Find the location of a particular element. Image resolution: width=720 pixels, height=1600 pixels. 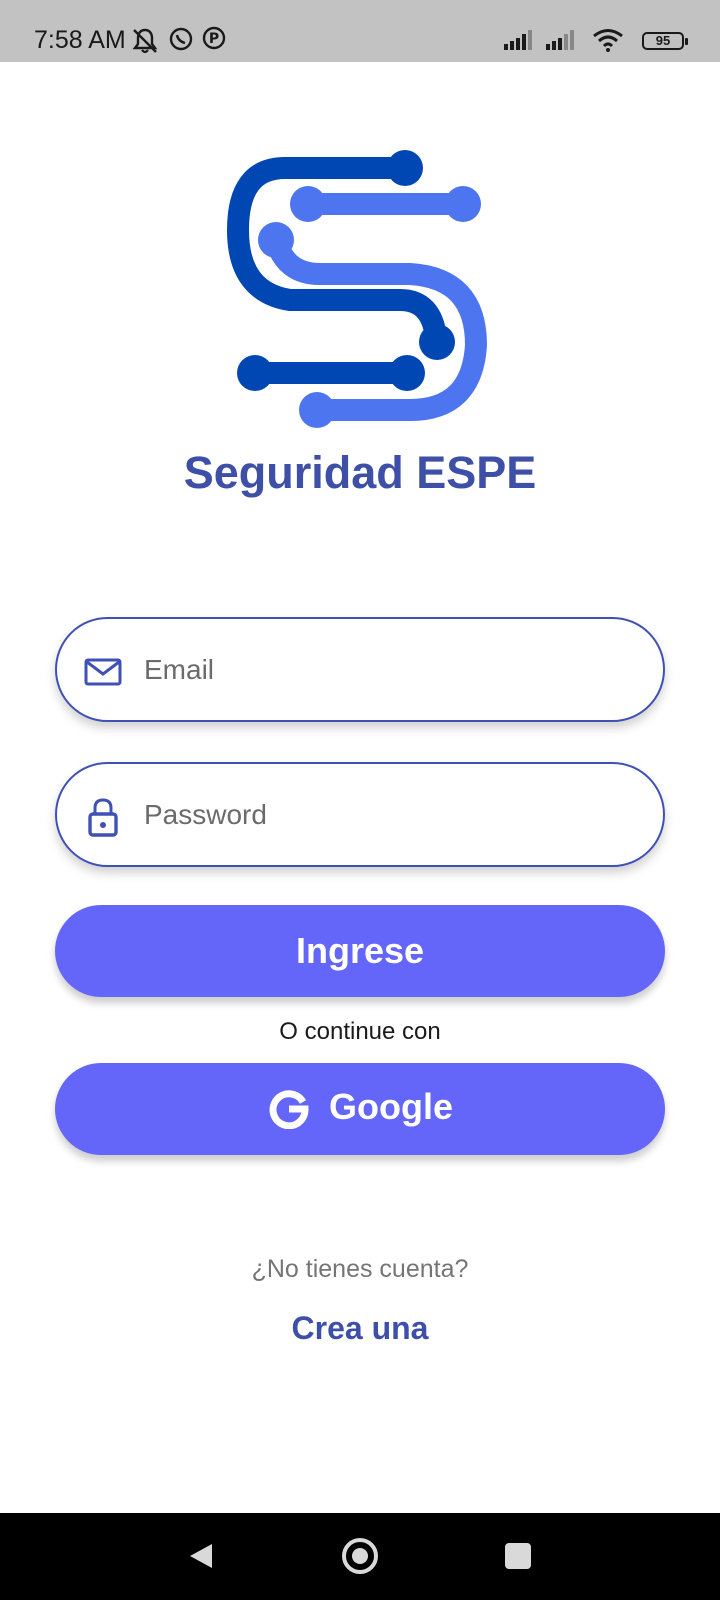

status-time: 7:58 AM is located at coordinates (80, 40).